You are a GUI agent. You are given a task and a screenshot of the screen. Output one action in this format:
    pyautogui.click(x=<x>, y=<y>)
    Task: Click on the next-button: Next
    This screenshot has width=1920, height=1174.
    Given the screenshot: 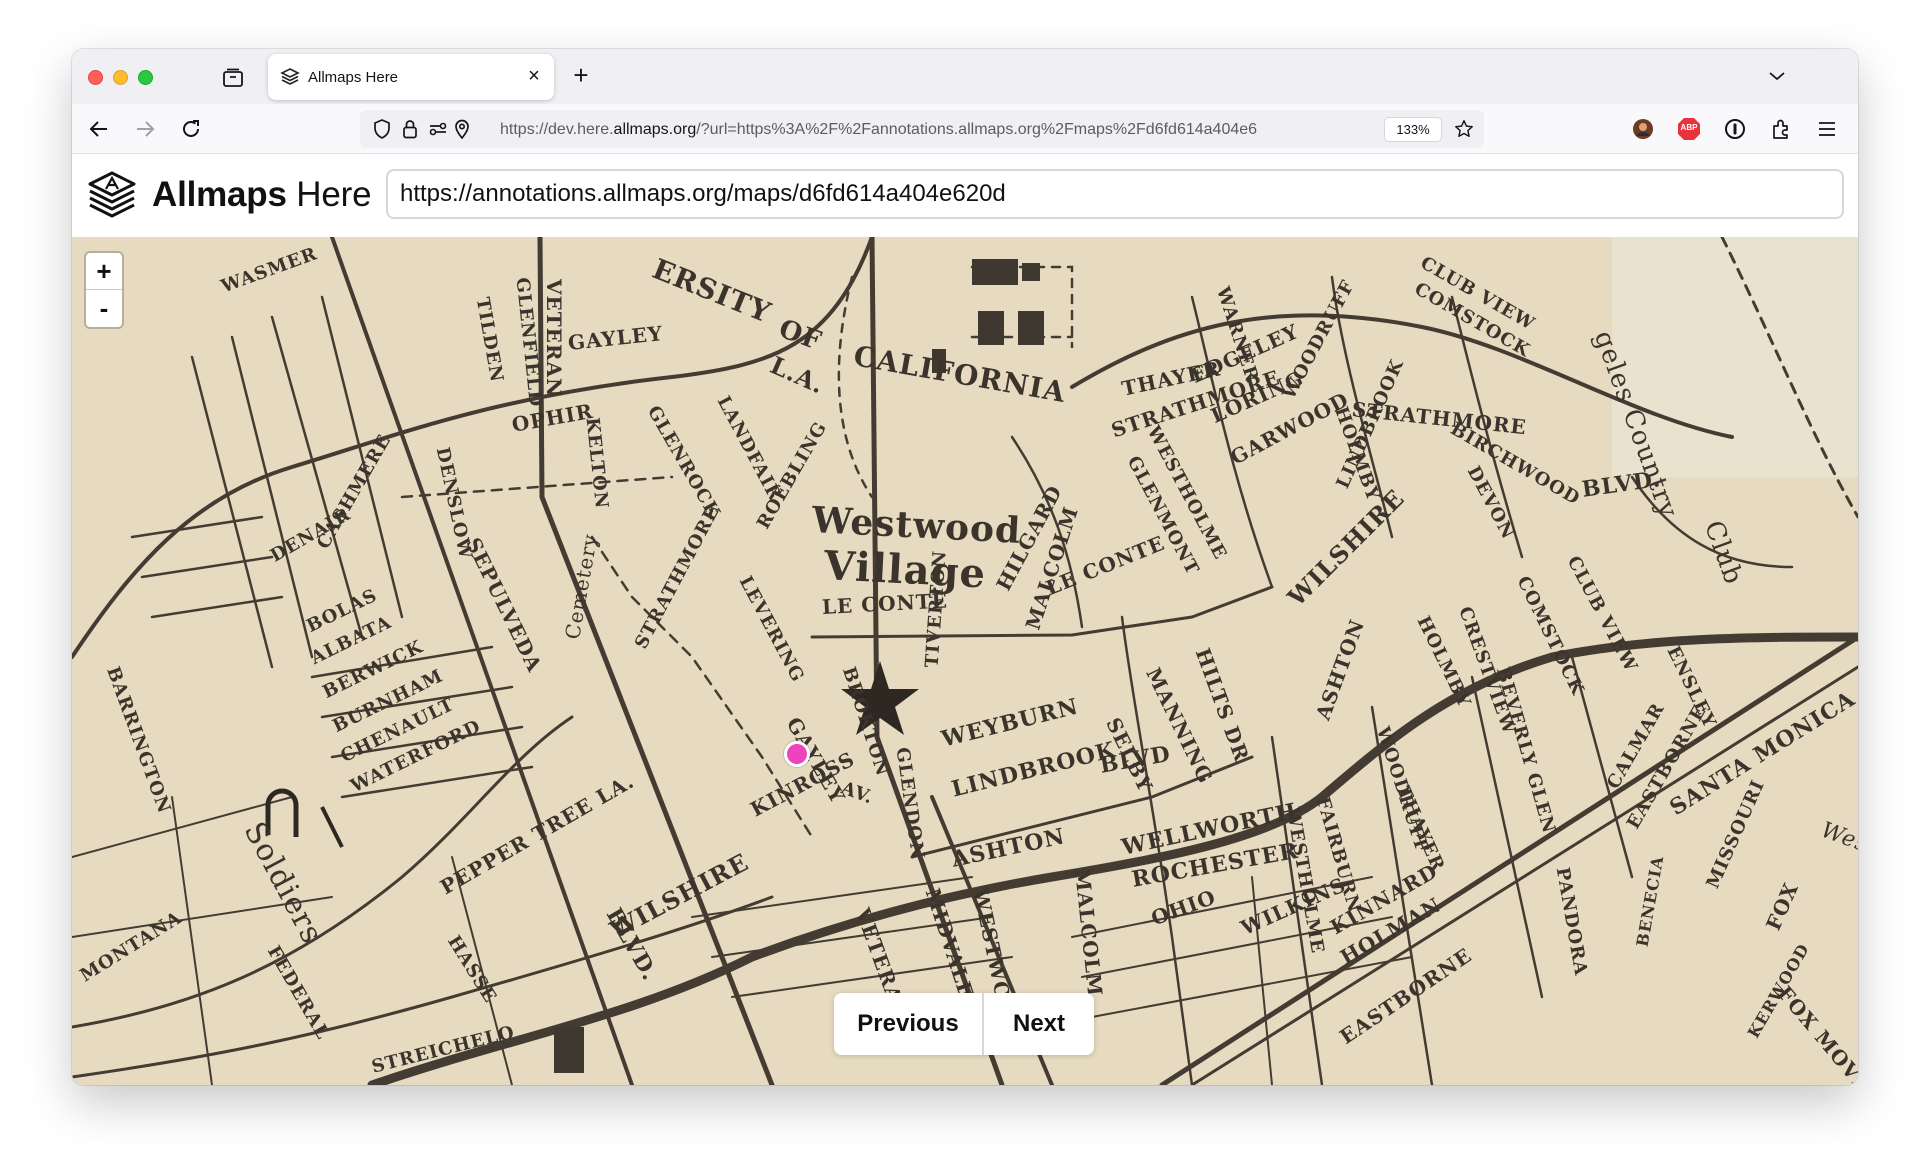 What is the action you would take?
    pyautogui.click(x=1039, y=1024)
    